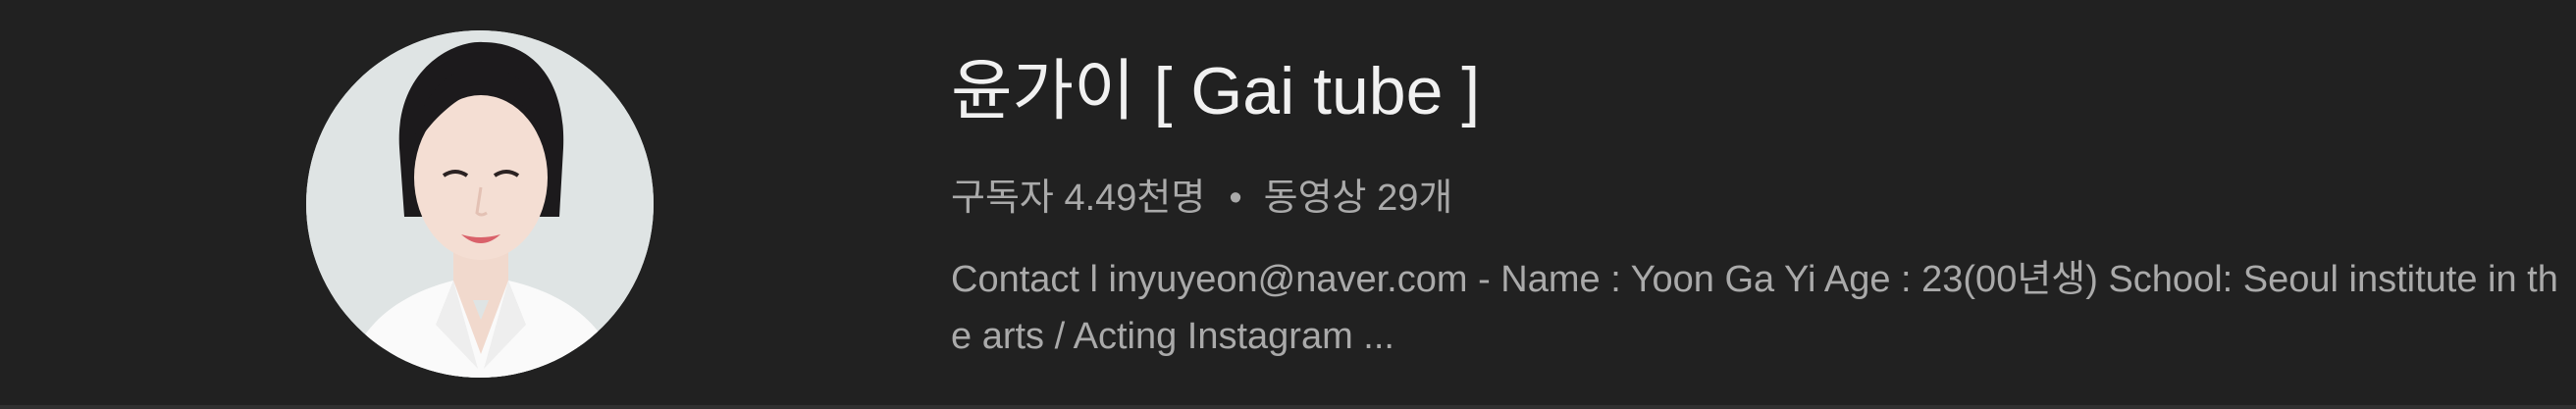  What do you see at coordinates (1288, 407) in the screenshot?
I see `header-divider` at bounding box center [1288, 407].